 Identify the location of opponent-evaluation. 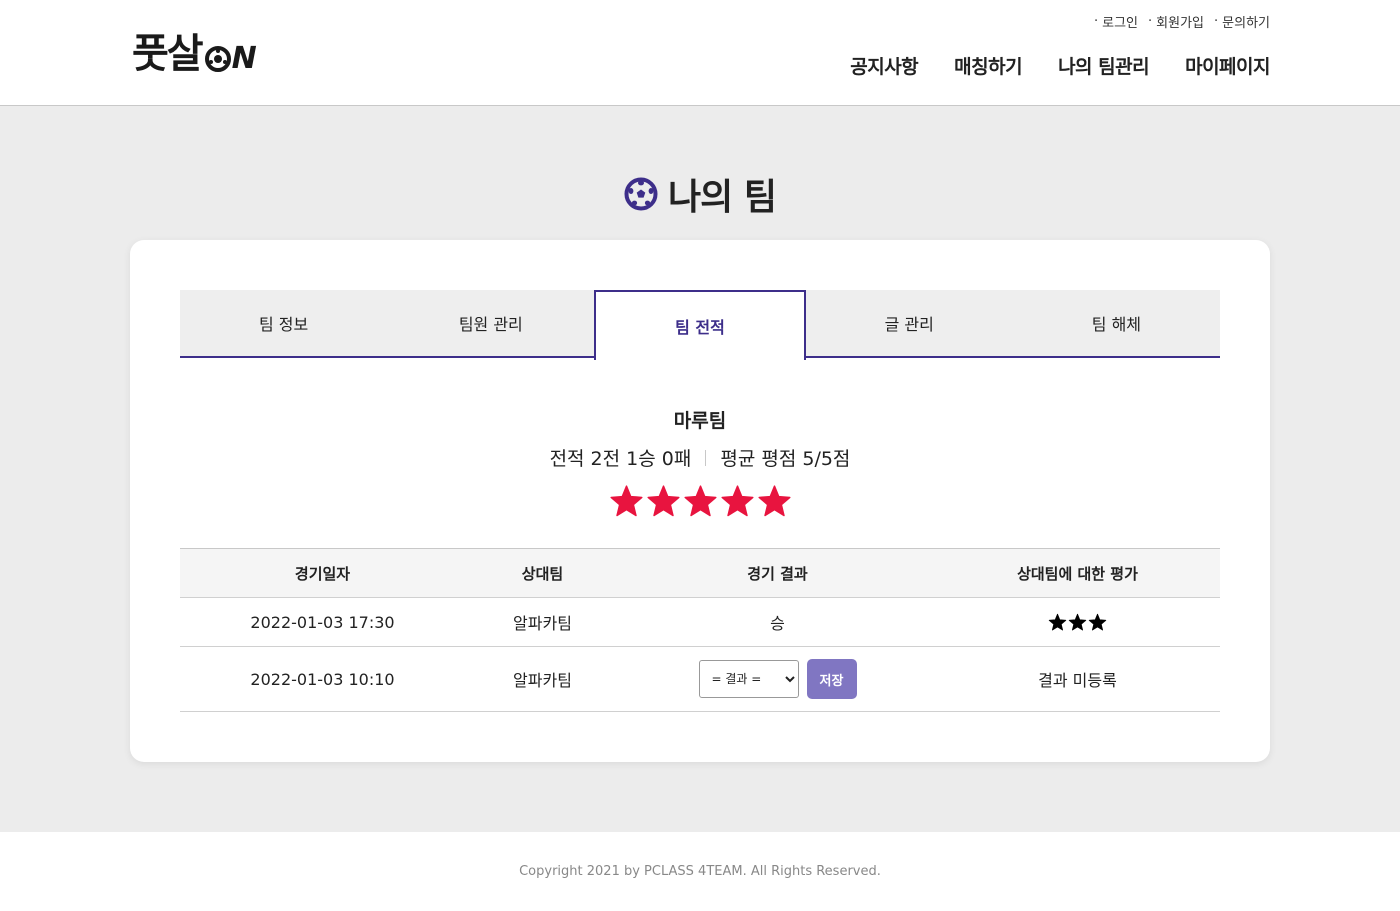
(1077, 622).